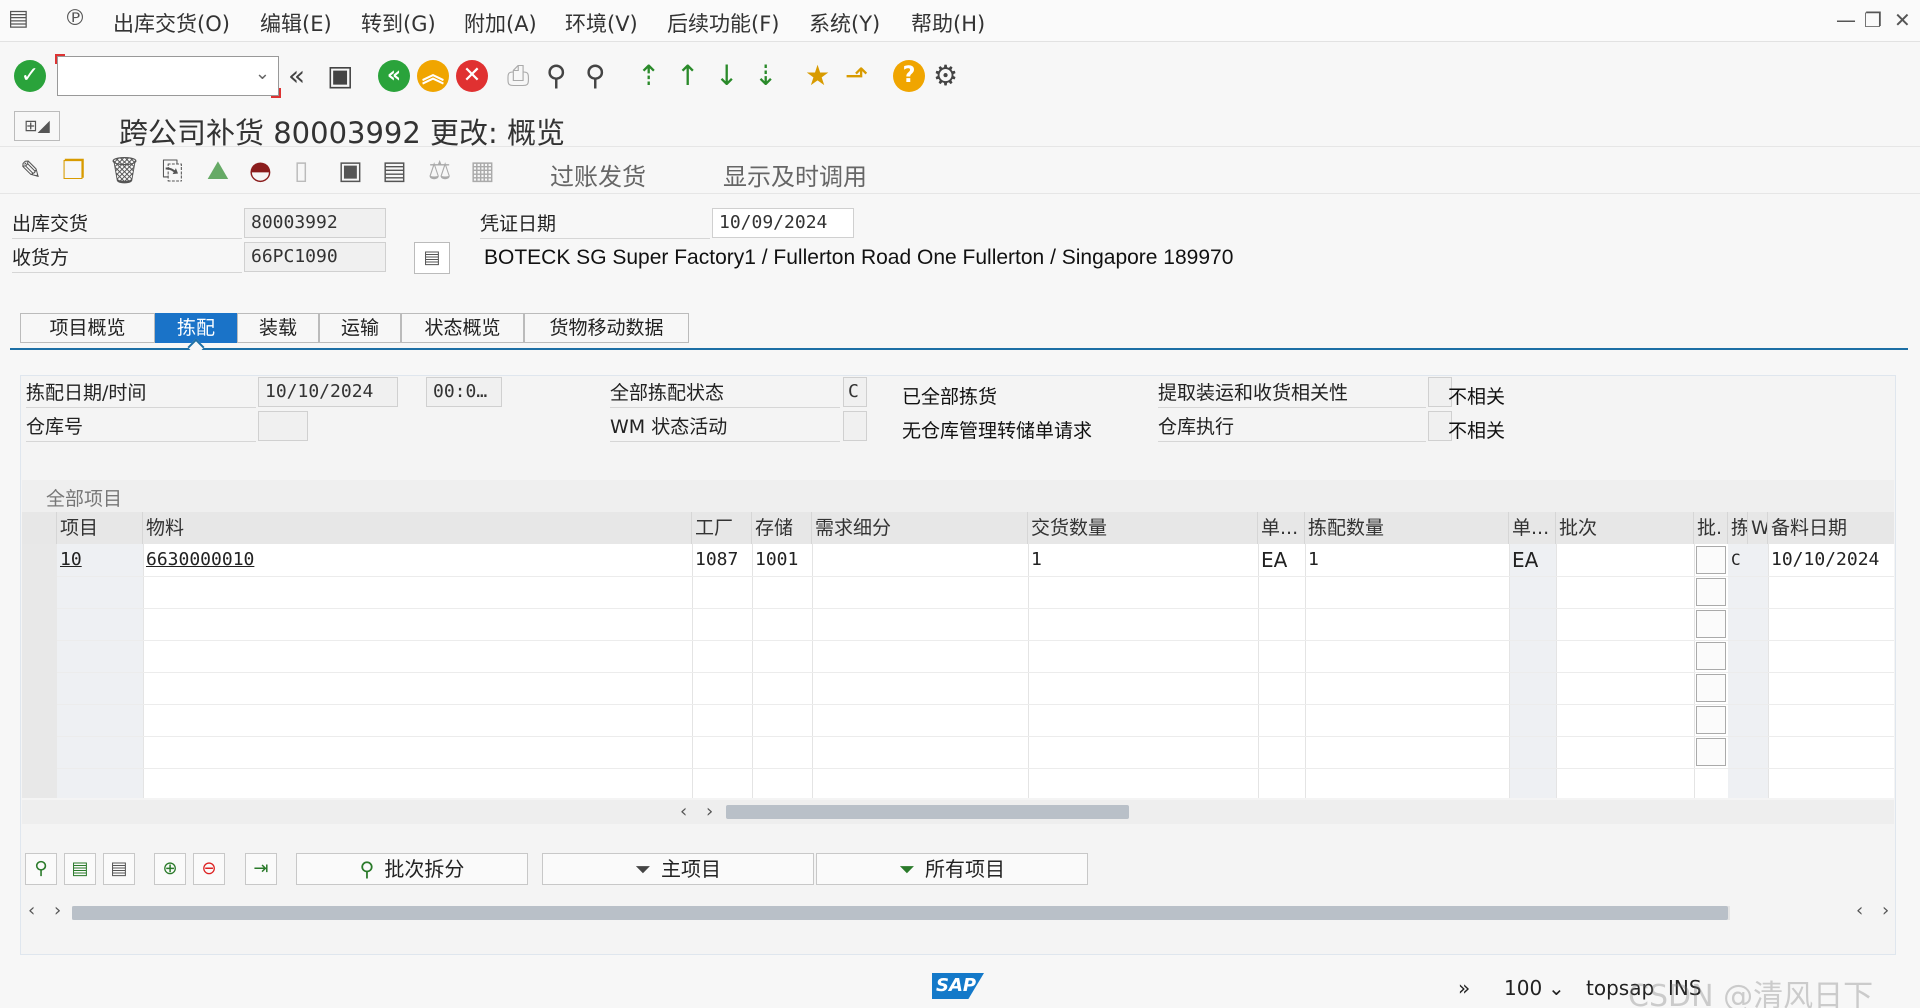  I want to click on grid-scroll-left-icon: ‹, so click(683, 811).